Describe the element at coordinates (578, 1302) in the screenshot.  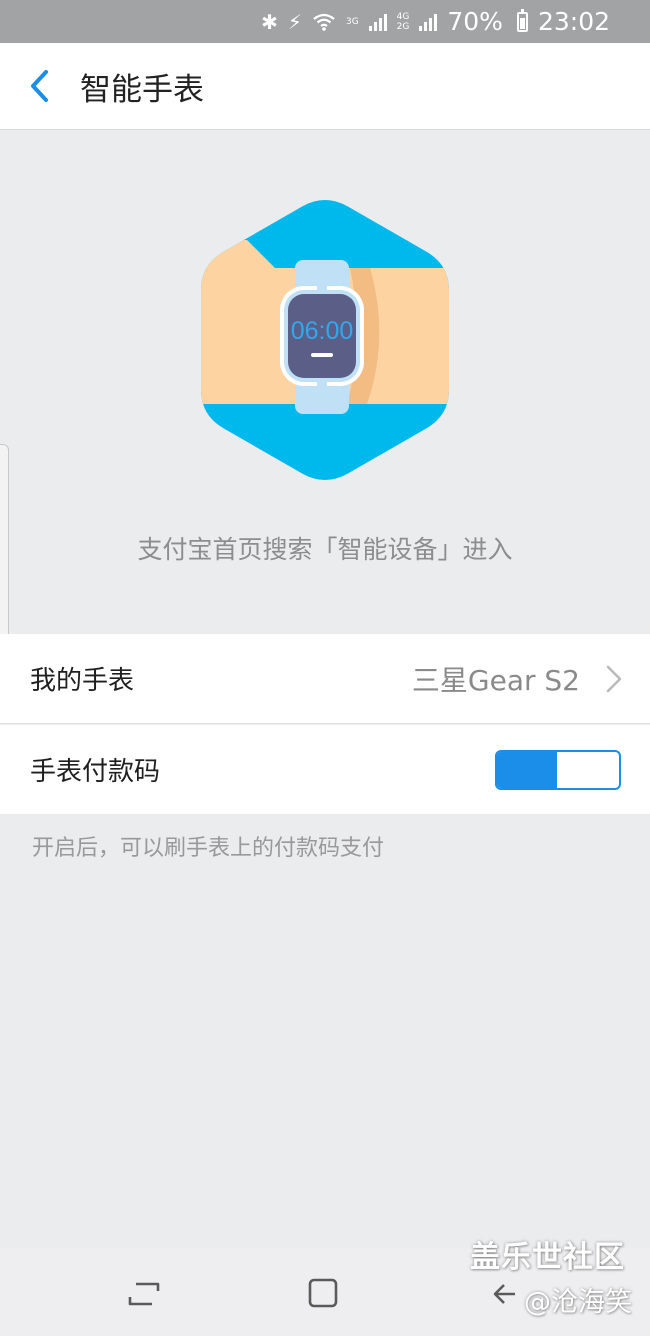
I see `watermark-author: @沧海笑` at that location.